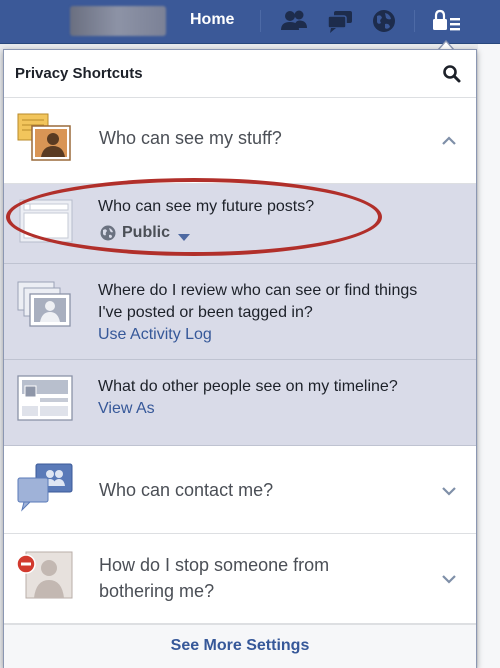 The width and height of the screenshot is (500, 668). What do you see at coordinates (118, 21) in the screenshot?
I see `profile-link-blurred` at bounding box center [118, 21].